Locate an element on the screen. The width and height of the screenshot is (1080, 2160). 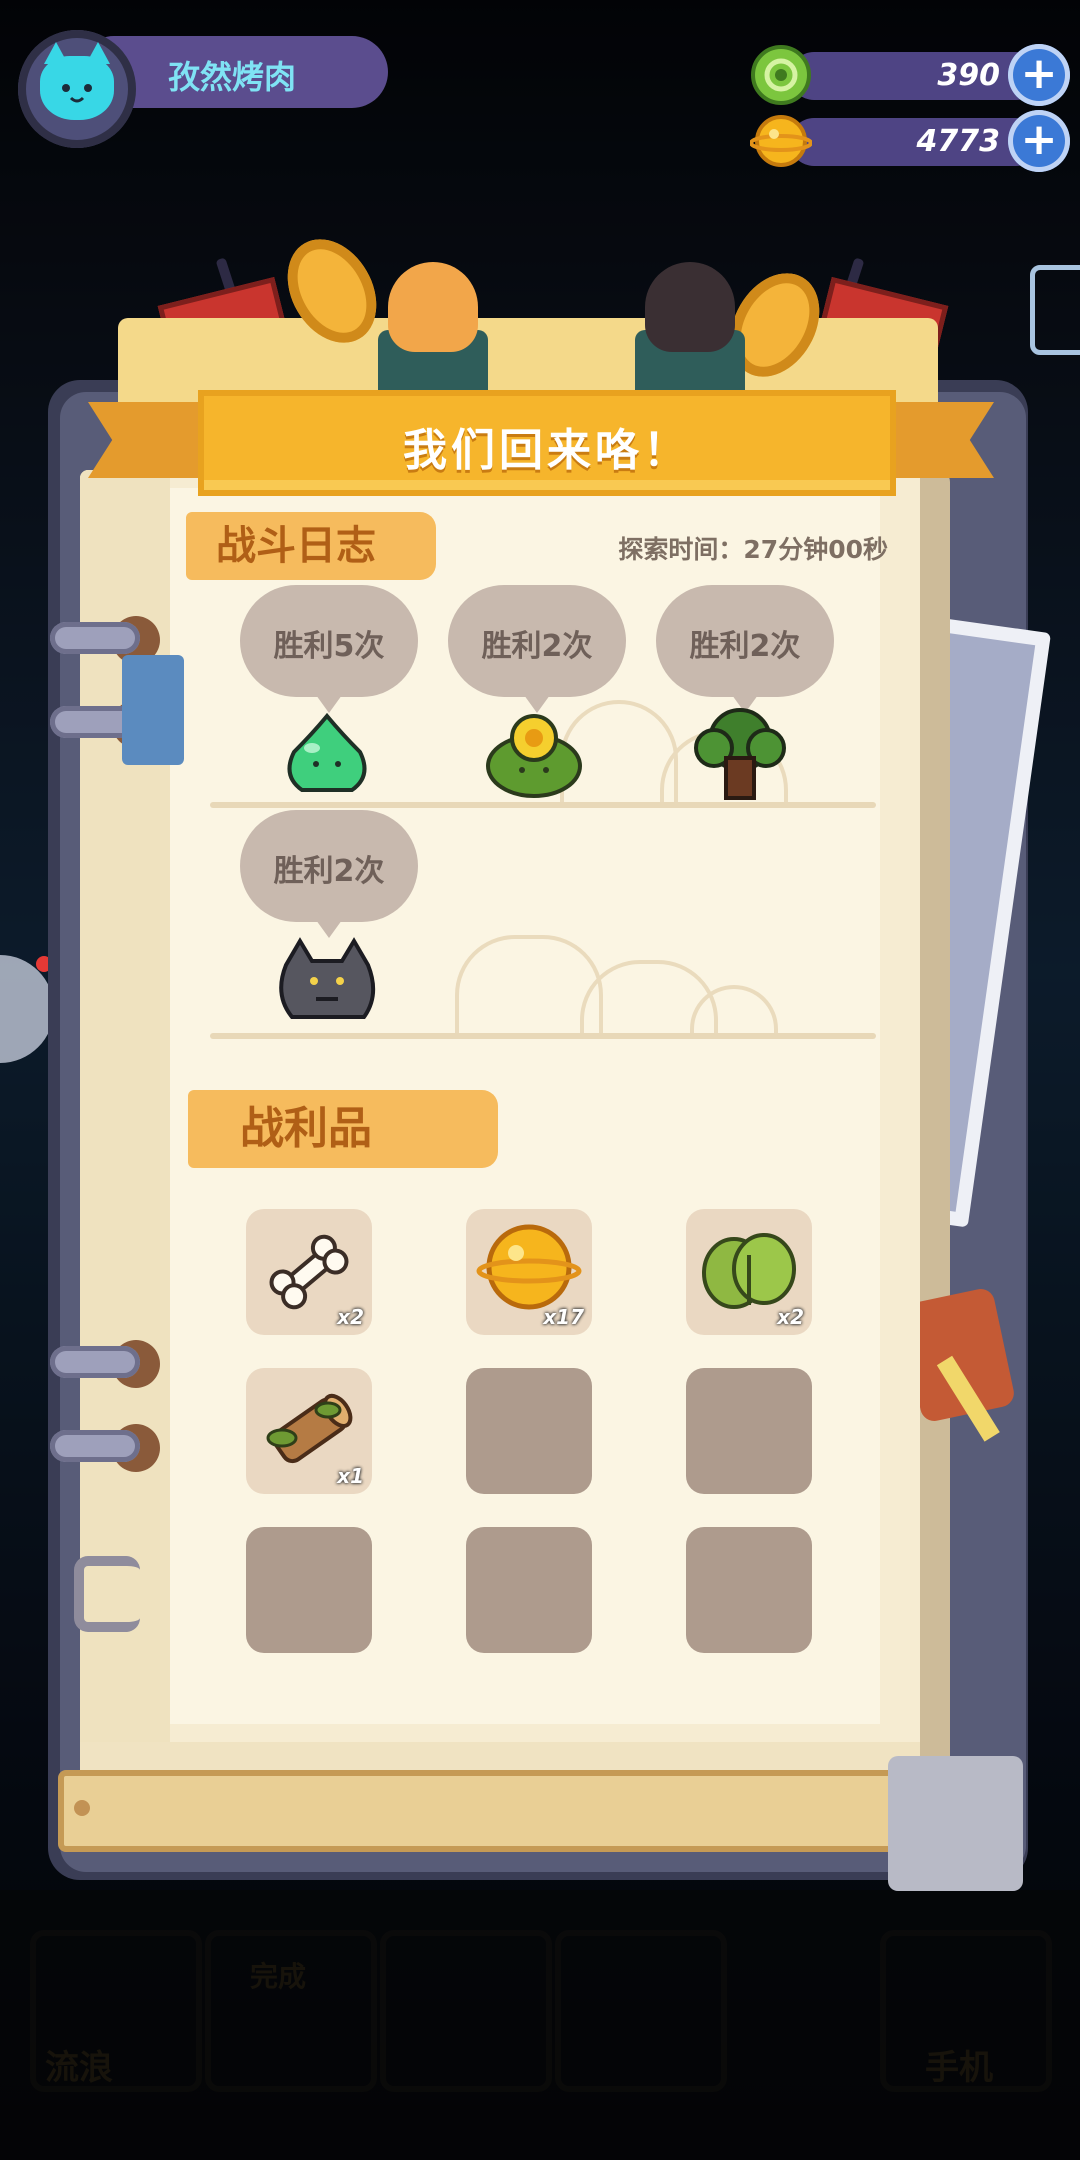
loot-slot: x1 is located at coordinates (309, 1431).